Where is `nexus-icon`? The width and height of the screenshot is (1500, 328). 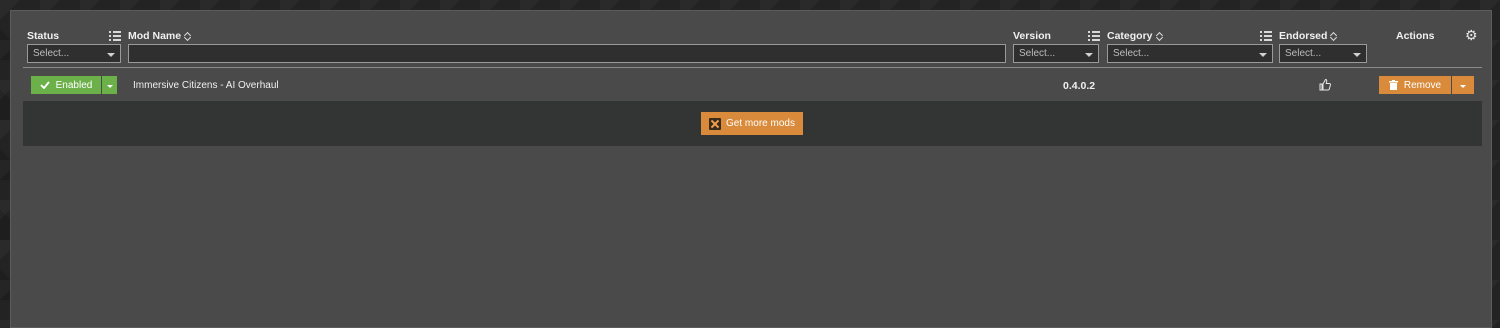
nexus-icon is located at coordinates (715, 123).